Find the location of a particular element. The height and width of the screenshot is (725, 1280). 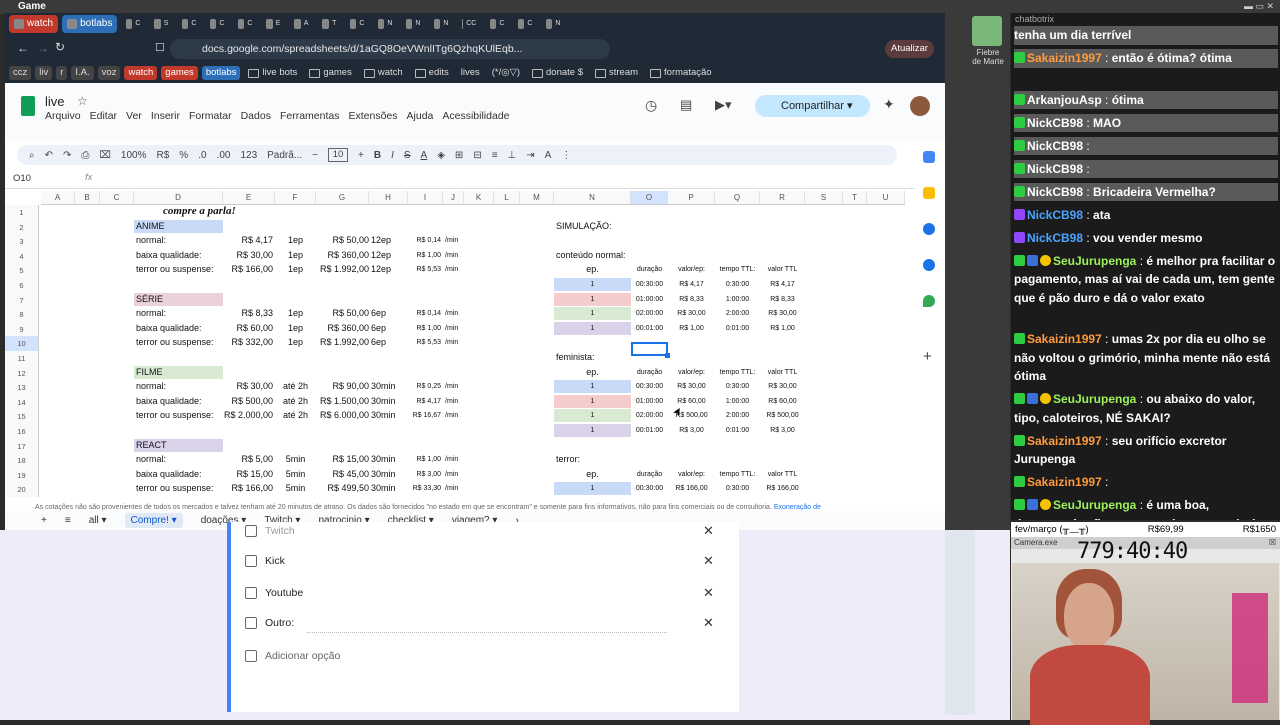

selected-cell is located at coordinates (649, 349).